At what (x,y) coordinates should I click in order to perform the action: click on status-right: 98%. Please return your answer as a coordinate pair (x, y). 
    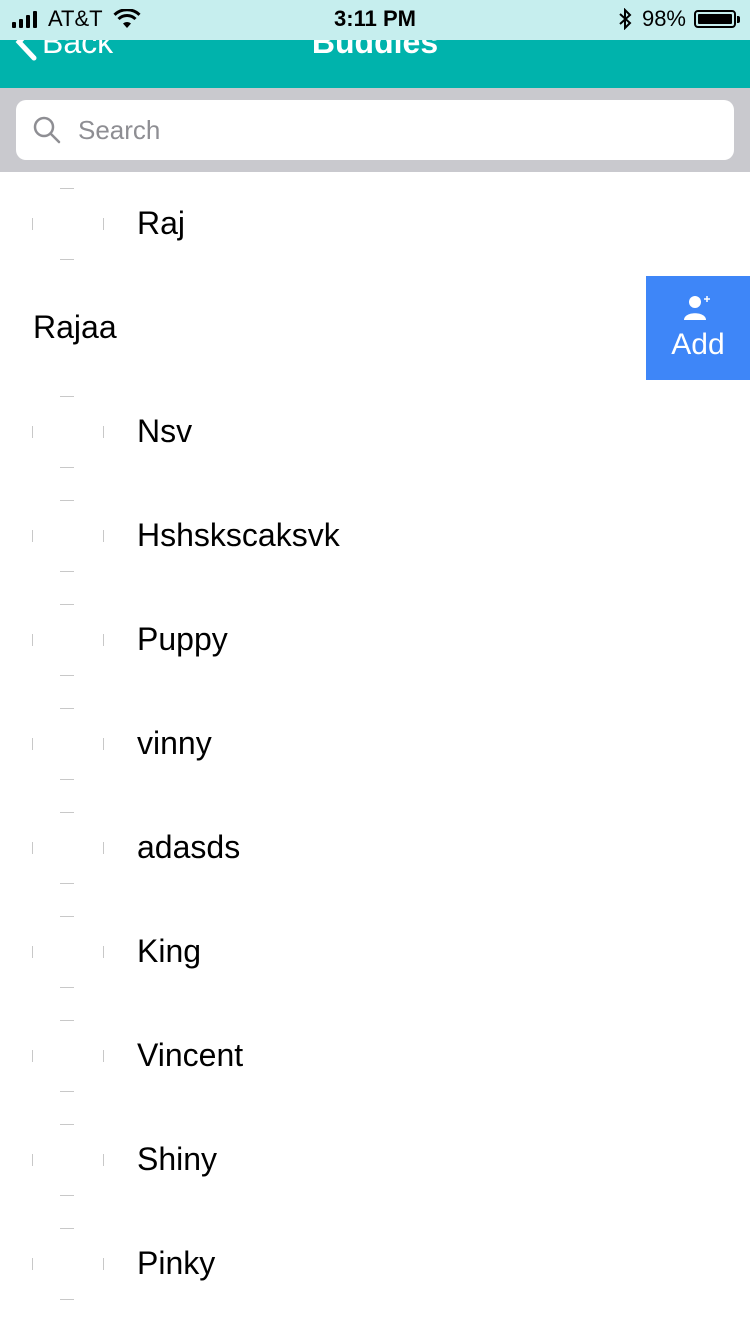
    Looking at the image, I should click on (679, 19).